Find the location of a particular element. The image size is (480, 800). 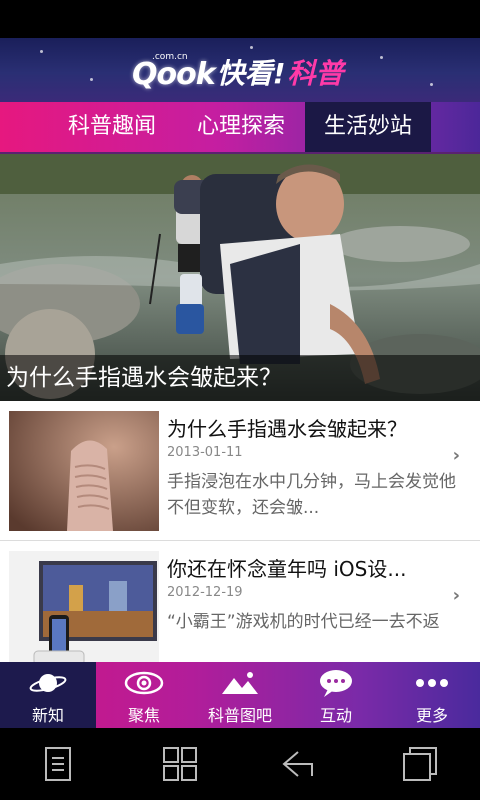

nav-focus: 聚焦 is located at coordinates (144, 695).